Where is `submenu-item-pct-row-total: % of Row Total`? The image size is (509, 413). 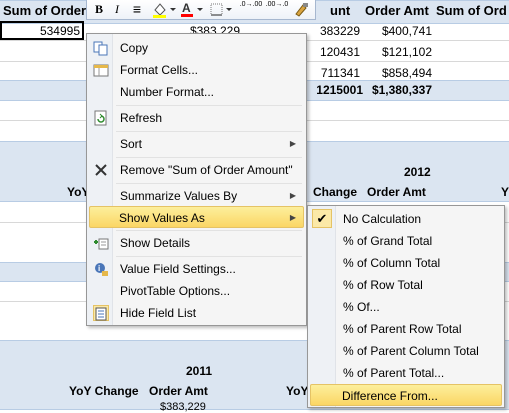 submenu-item-pct-row-total: % of Row Total is located at coordinates (406, 285).